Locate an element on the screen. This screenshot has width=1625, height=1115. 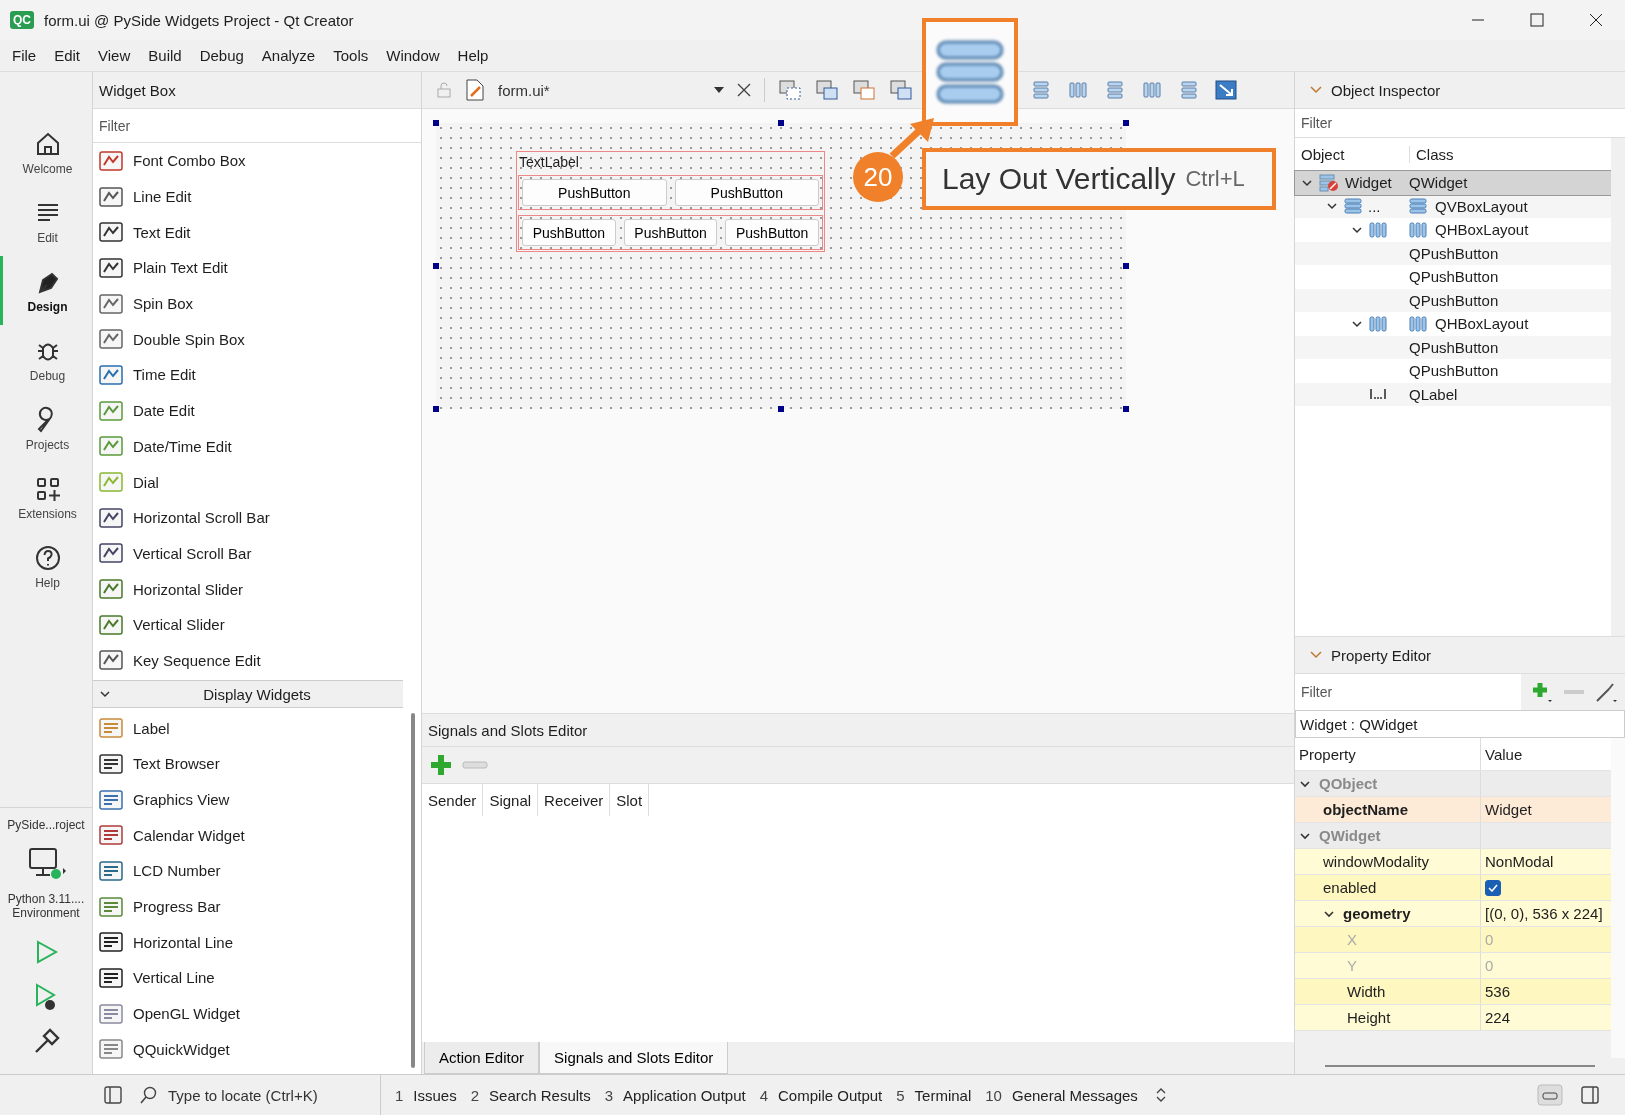
tree-row: Widget QWidget is located at coordinates (1453, 183).